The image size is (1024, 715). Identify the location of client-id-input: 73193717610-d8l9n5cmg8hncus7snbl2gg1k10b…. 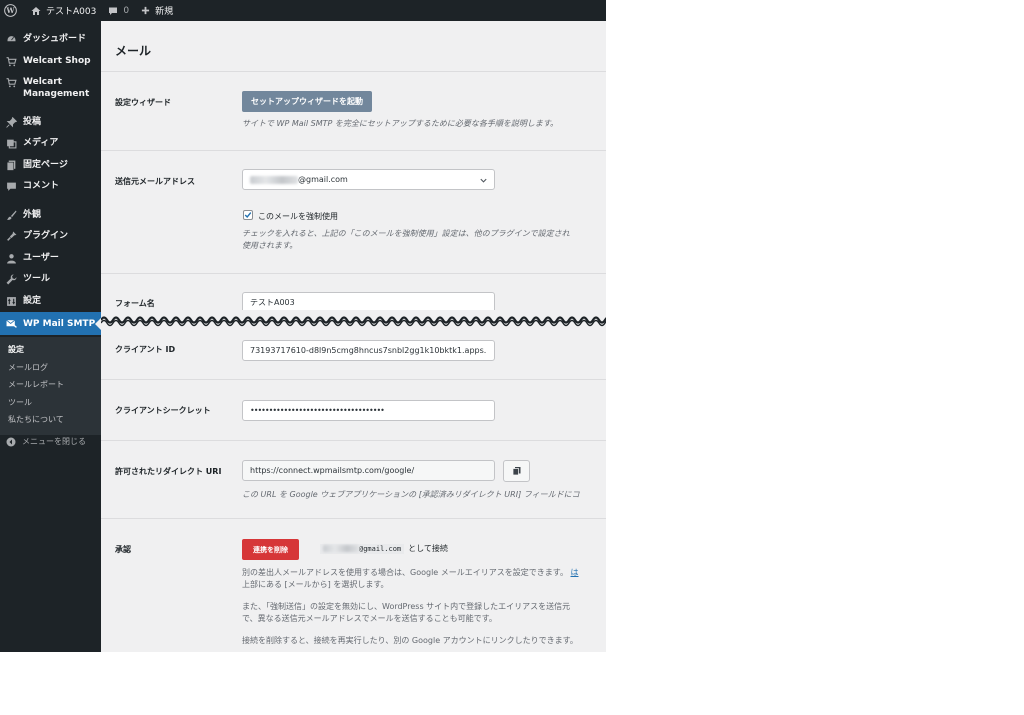
(368, 350).